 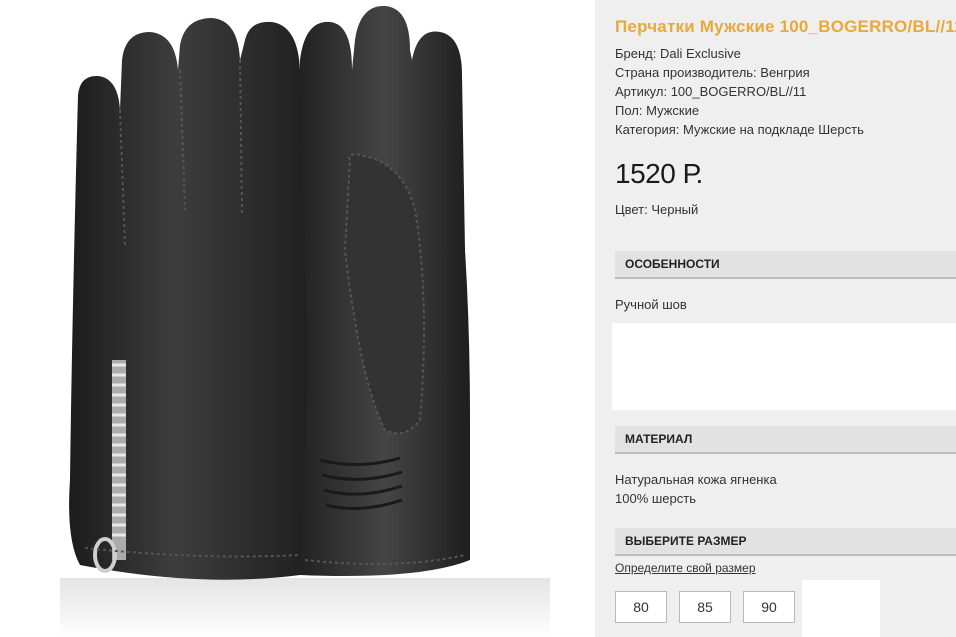 I want to click on size-blank-area, so click(x=841, y=608).